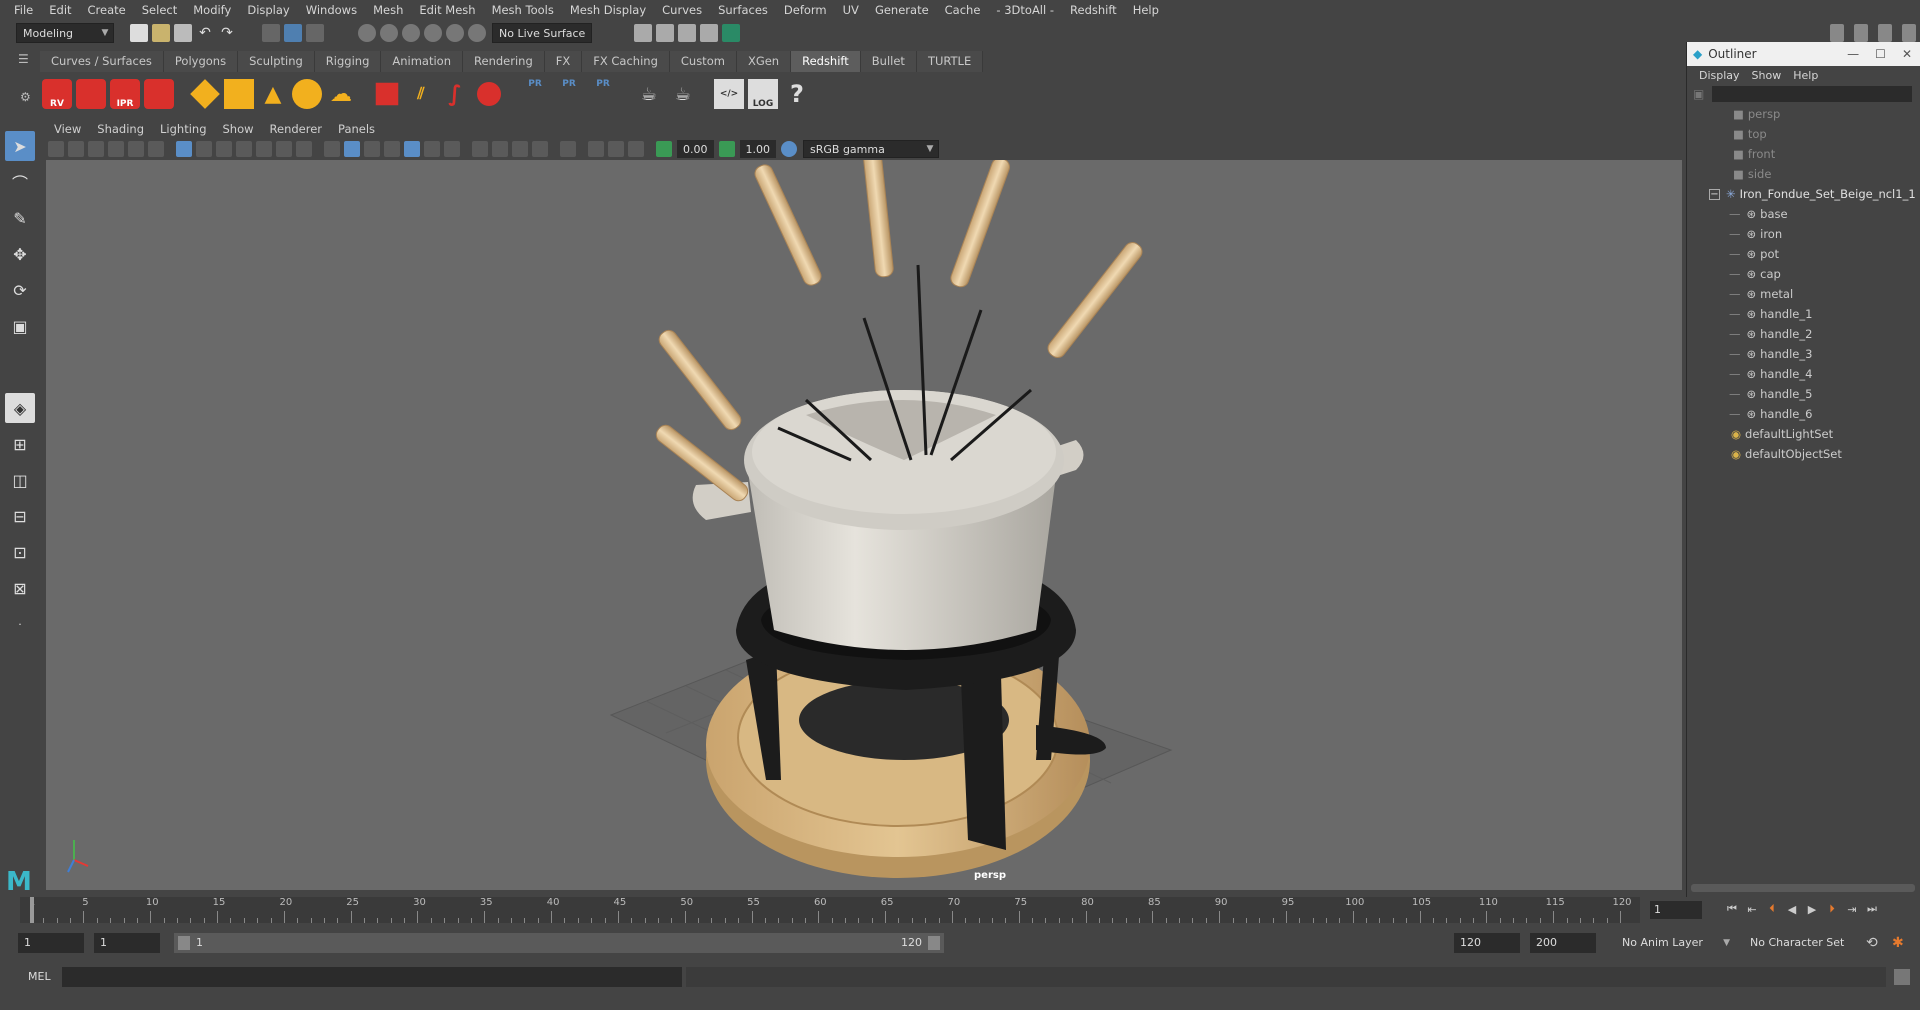  Describe the element at coordinates (51, 943) in the screenshot. I see `start-time-field: 1` at that location.